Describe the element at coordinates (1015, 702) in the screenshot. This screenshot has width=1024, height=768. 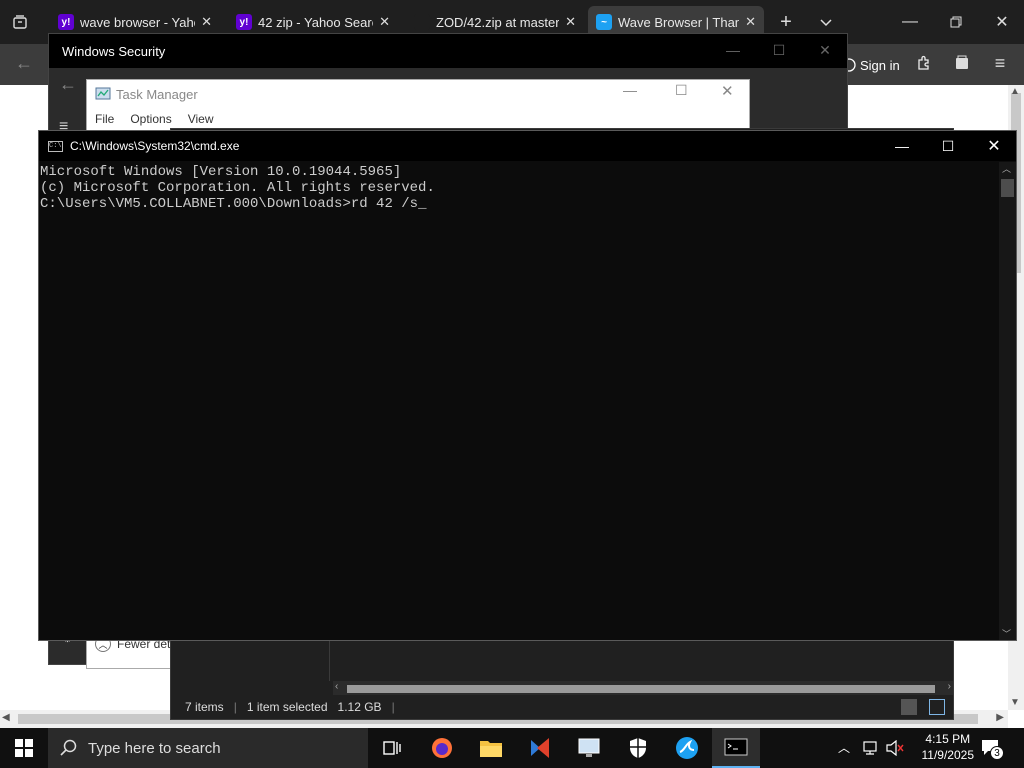
I see `scroll-down-arrow-icon: ▼` at that location.